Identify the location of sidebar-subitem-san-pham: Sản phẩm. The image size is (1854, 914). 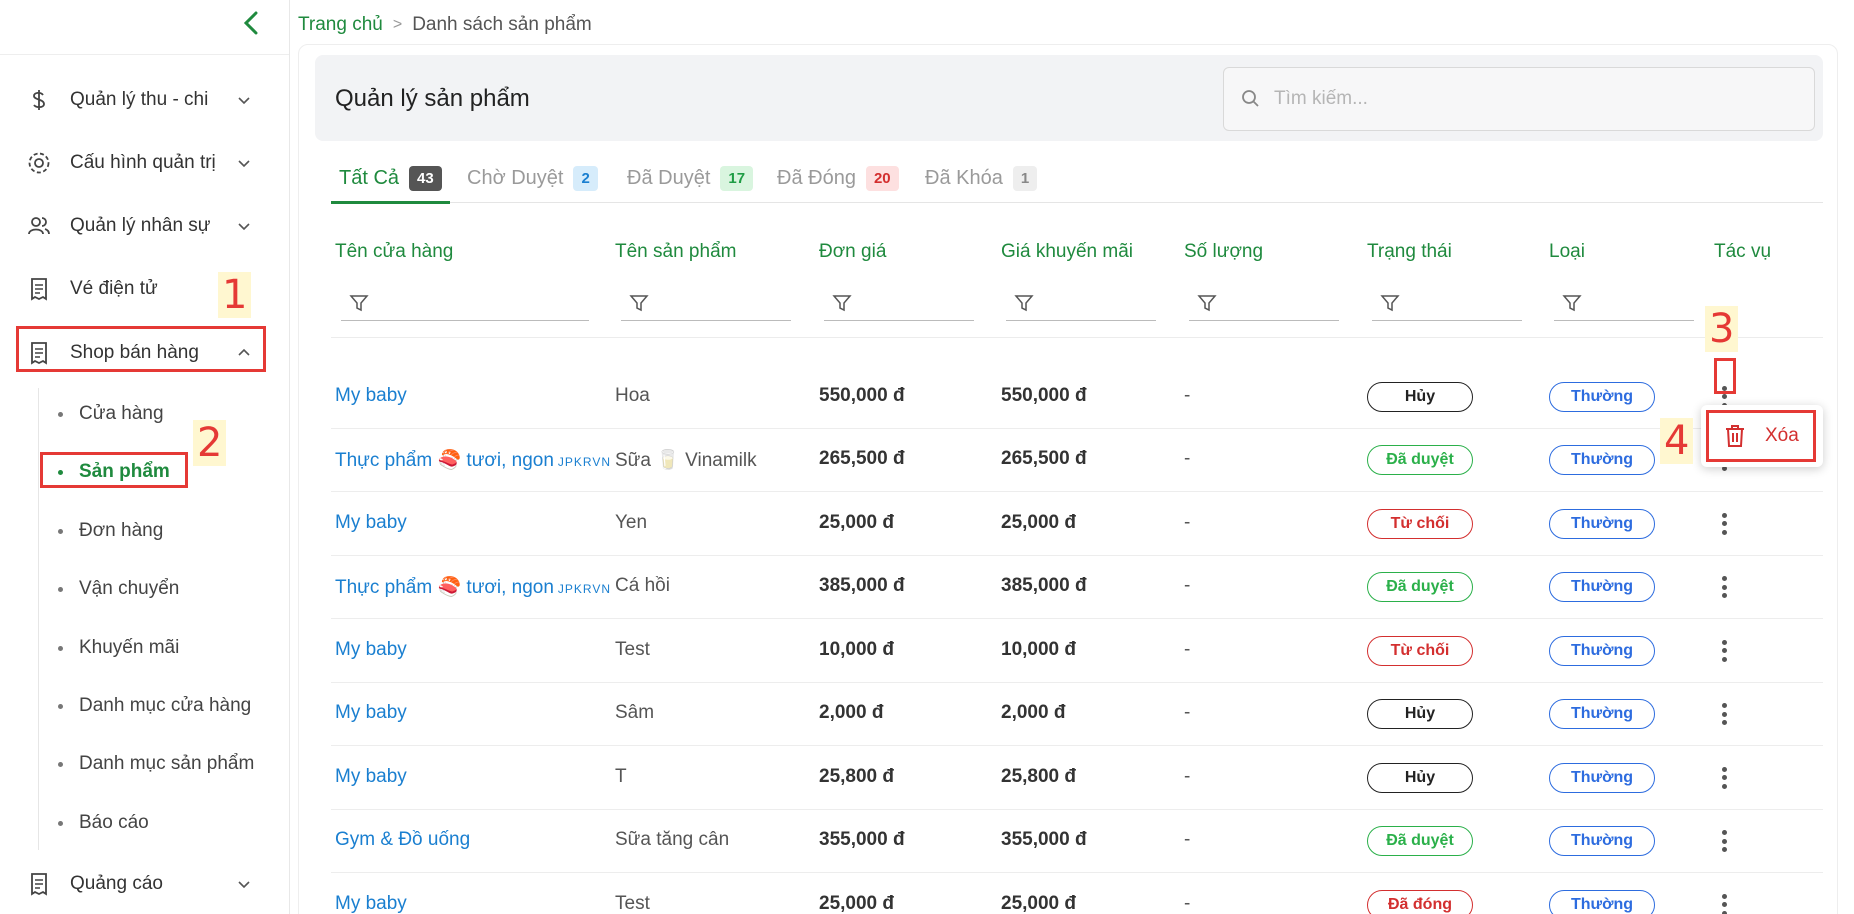
(114, 472).